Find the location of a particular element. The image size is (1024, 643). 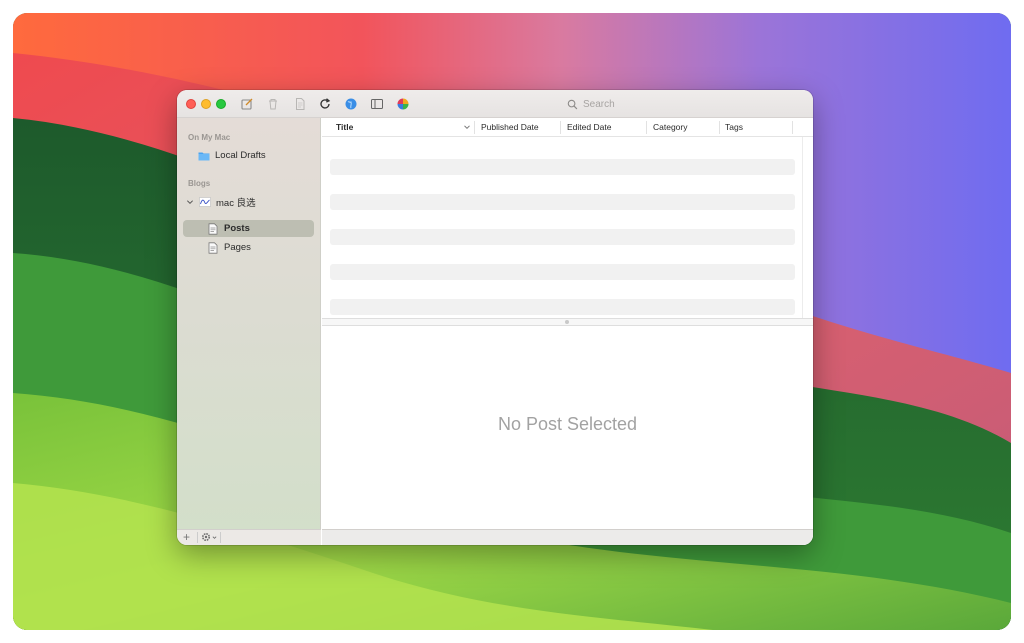

action-menu-button is located at coordinates (209, 537).